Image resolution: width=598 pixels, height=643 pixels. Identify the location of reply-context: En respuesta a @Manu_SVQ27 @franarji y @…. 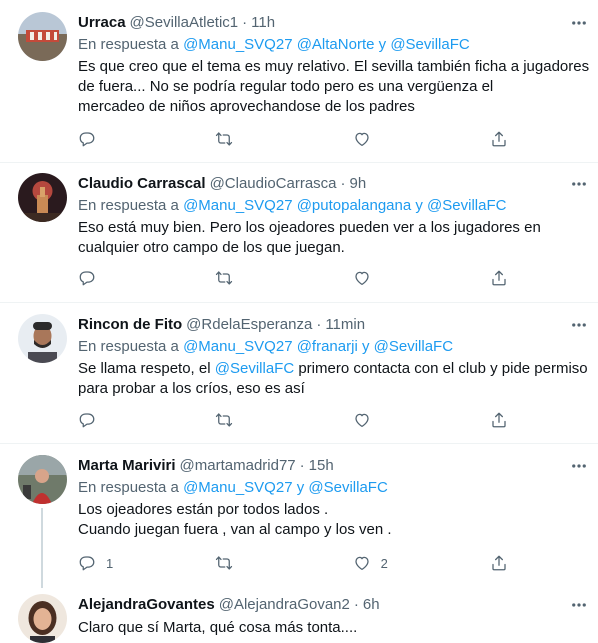
(333, 347).